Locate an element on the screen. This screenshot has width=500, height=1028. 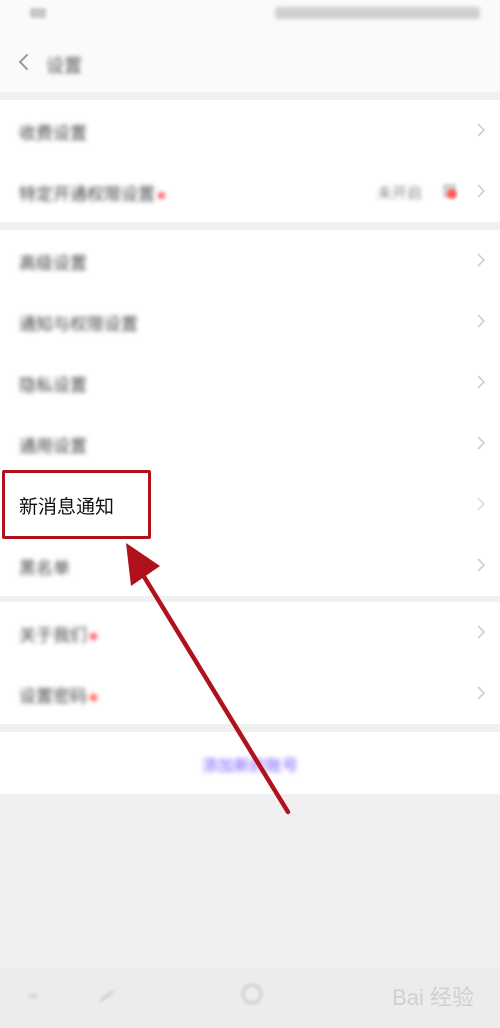
settings-row-fee: 收费设置 is located at coordinates (250, 130).